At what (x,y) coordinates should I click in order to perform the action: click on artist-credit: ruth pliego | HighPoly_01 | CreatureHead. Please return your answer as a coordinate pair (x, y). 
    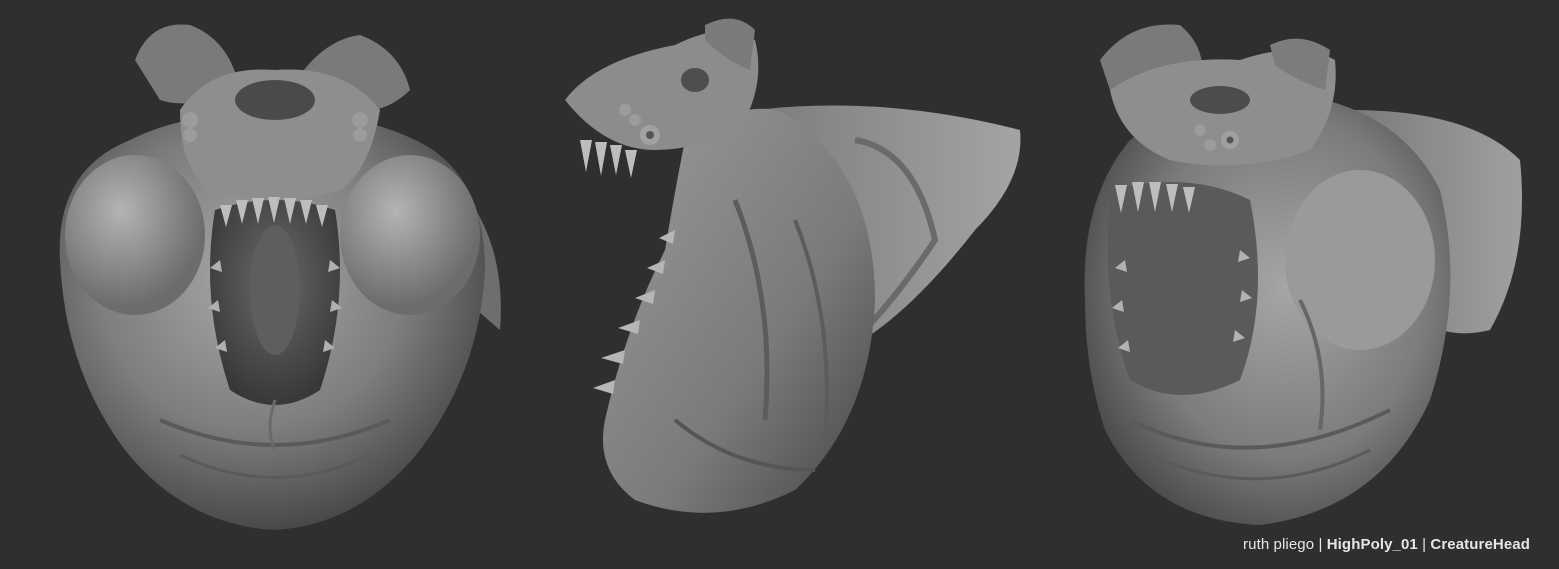
    Looking at the image, I should click on (1386, 544).